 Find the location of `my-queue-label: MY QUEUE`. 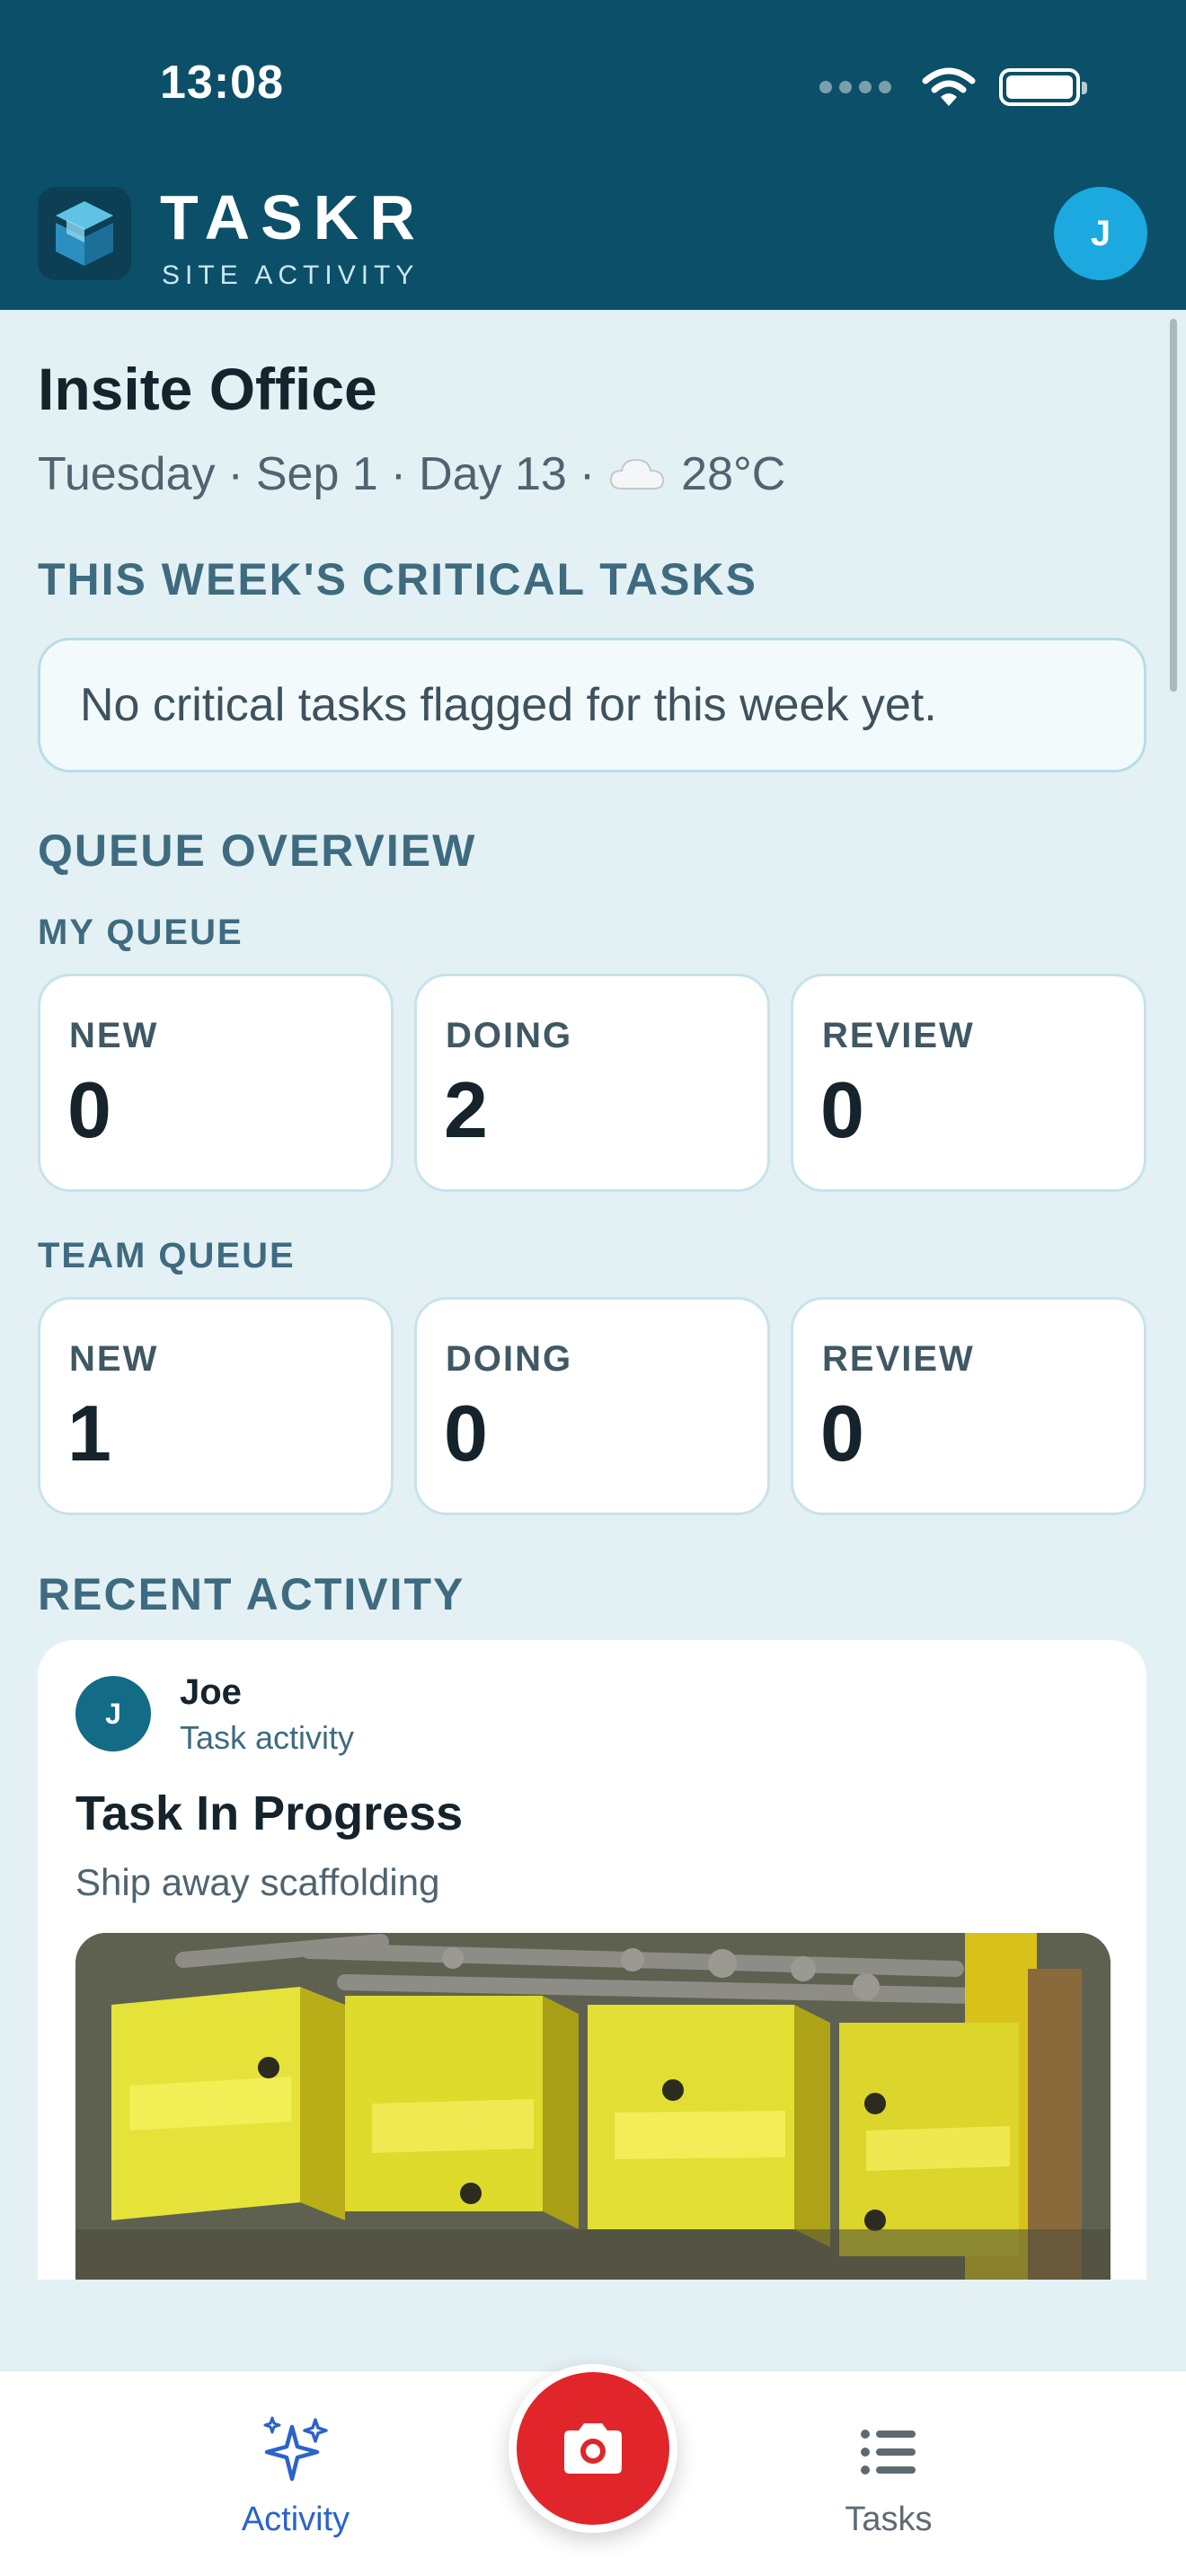

my-queue-label: MY QUEUE is located at coordinates (140, 933).